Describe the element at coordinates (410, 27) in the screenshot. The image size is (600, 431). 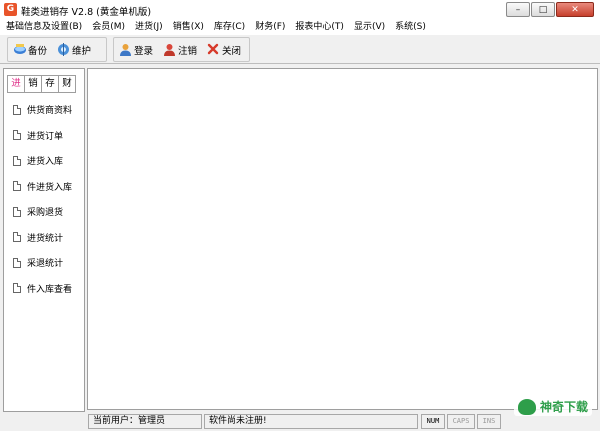
I see `menu-system: 系统(S)` at that location.